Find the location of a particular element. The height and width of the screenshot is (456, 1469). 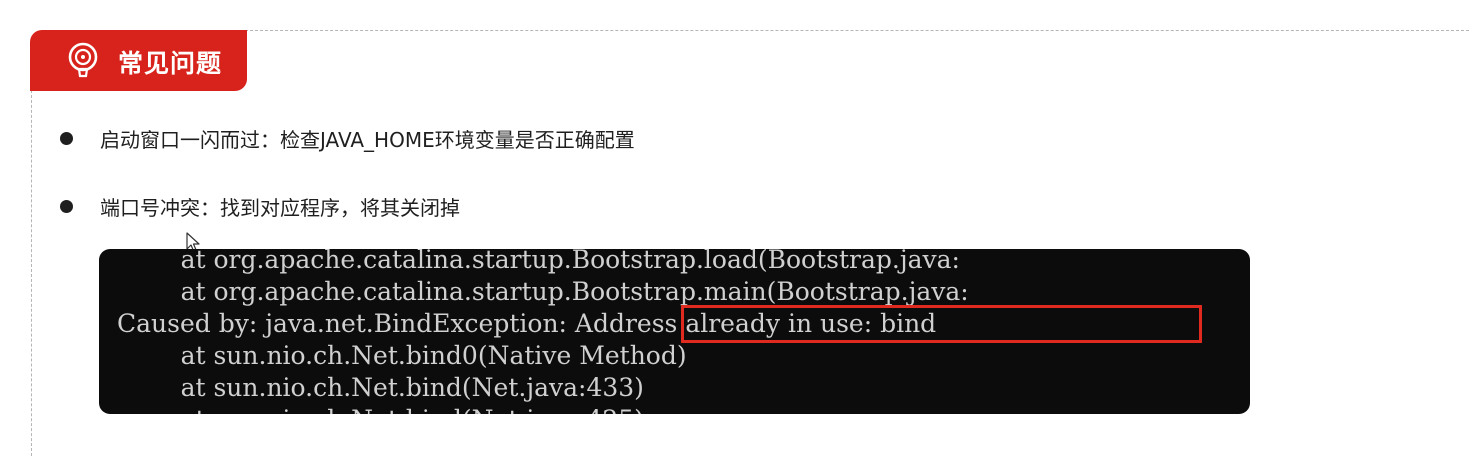

dashed-border-left is located at coordinates (31, 273).